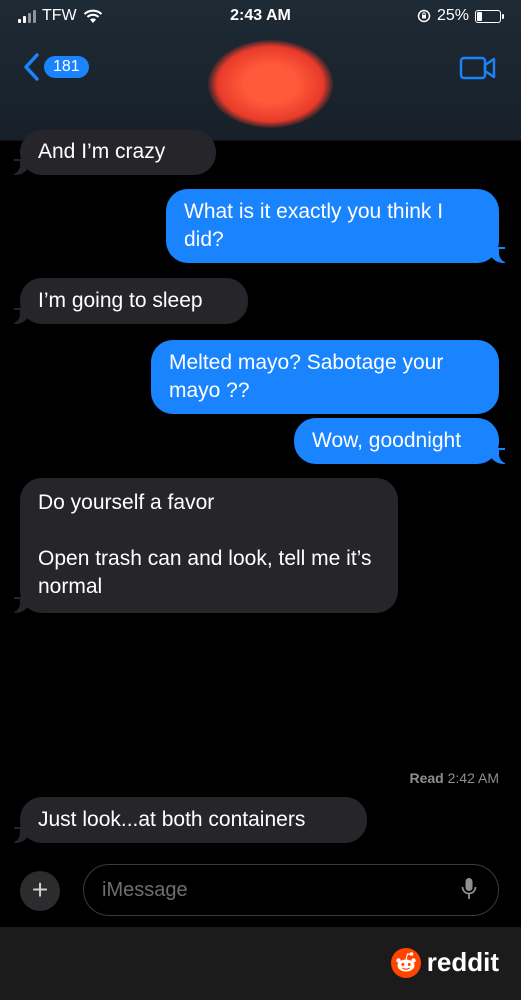  I want to click on video-camera-icon, so click(478, 68).